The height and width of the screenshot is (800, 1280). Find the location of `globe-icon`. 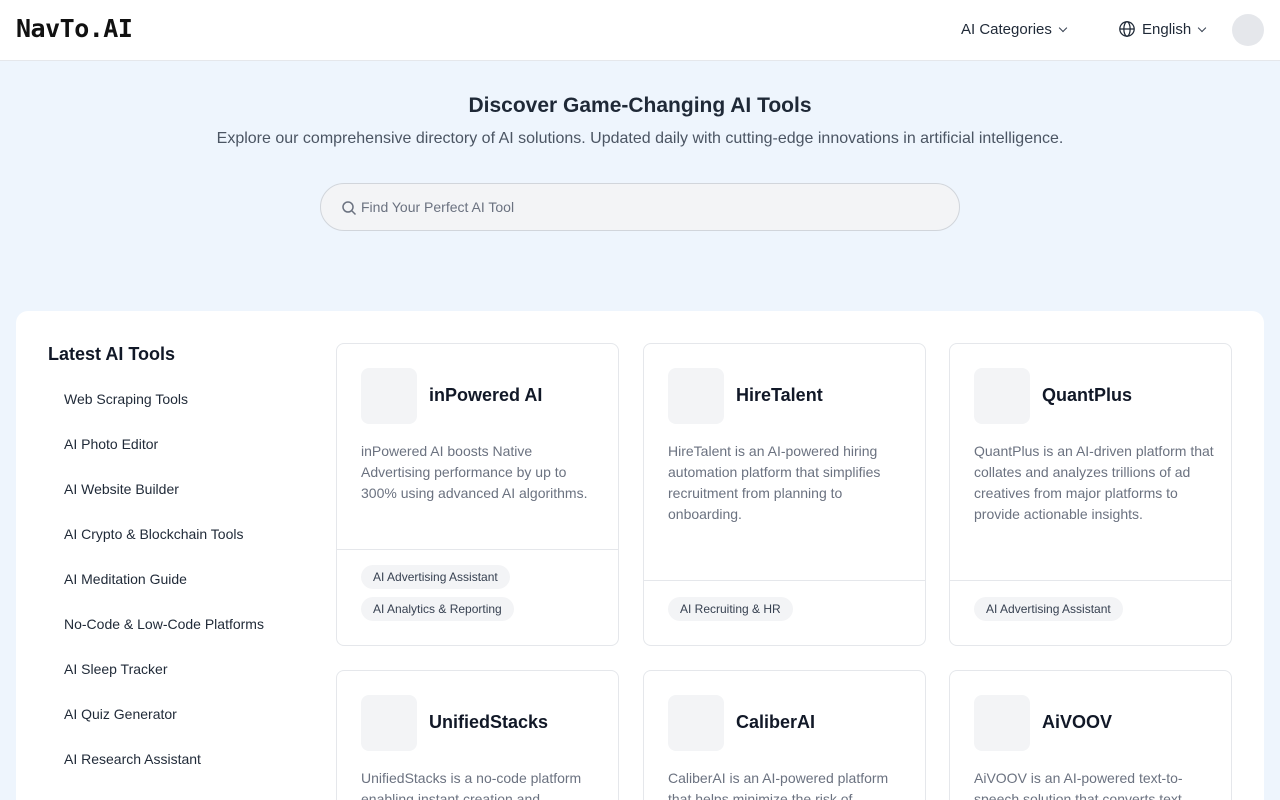

globe-icon is located at coordinates (1127, 29).